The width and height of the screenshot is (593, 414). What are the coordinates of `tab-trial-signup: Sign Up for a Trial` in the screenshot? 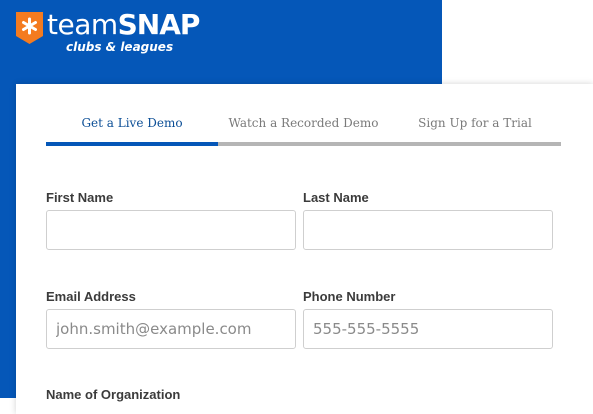 It's located at (475, 128).